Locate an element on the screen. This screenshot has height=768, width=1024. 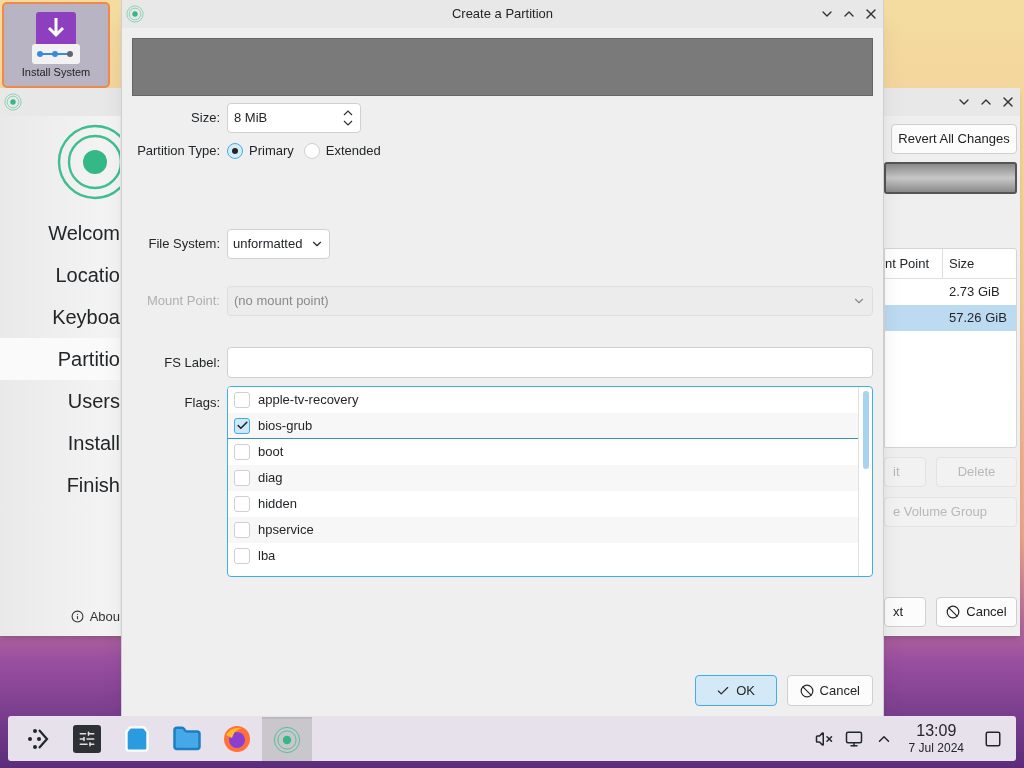
size-cell-text: 57.26 GiB is located at coordinates (978, 318).